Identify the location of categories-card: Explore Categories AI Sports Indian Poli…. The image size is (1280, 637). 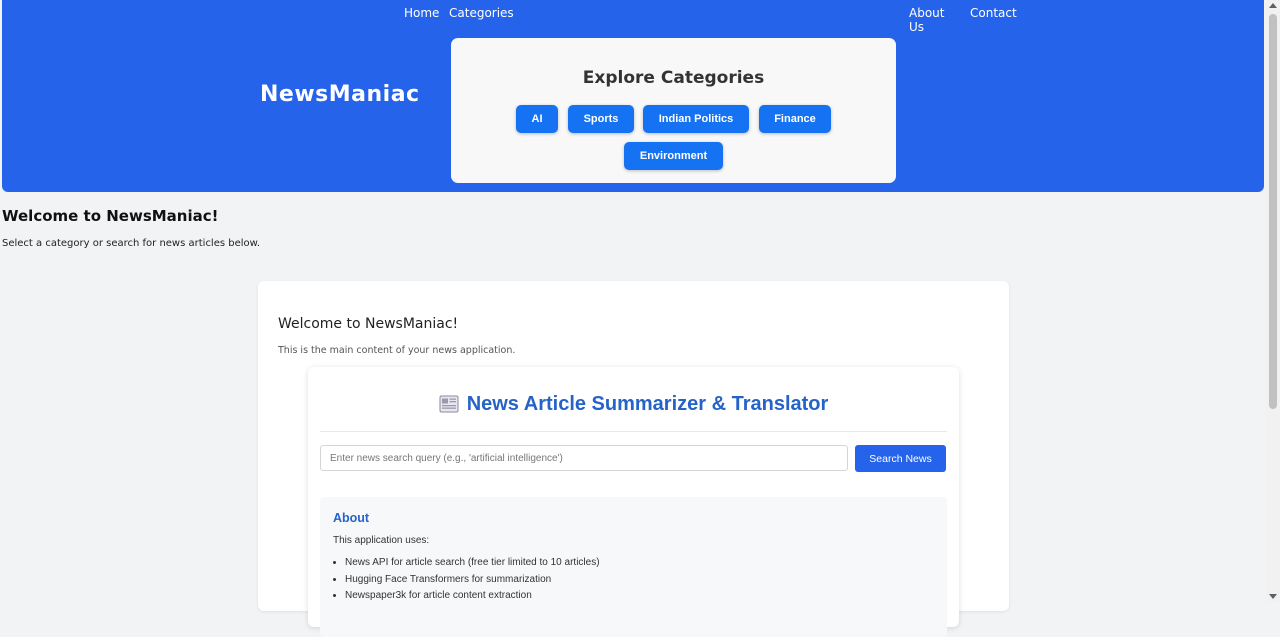
(673, 110).